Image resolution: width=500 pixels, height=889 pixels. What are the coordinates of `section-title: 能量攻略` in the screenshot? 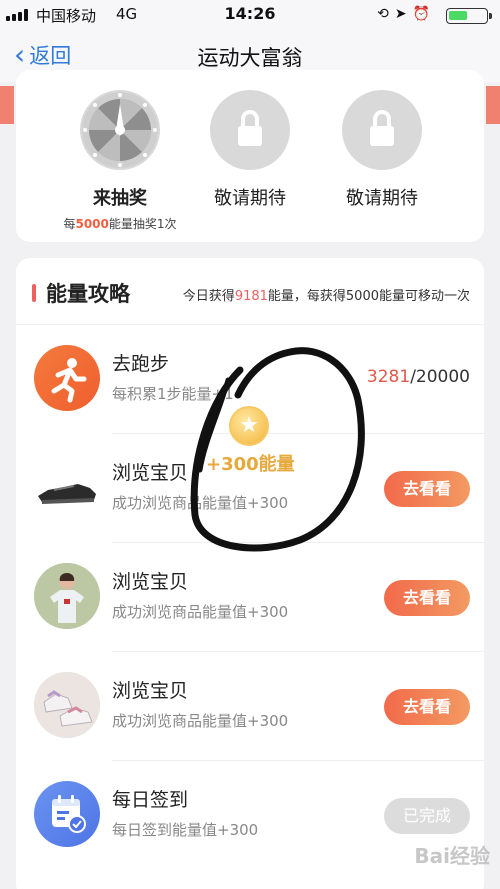 It's located at (88, 294).